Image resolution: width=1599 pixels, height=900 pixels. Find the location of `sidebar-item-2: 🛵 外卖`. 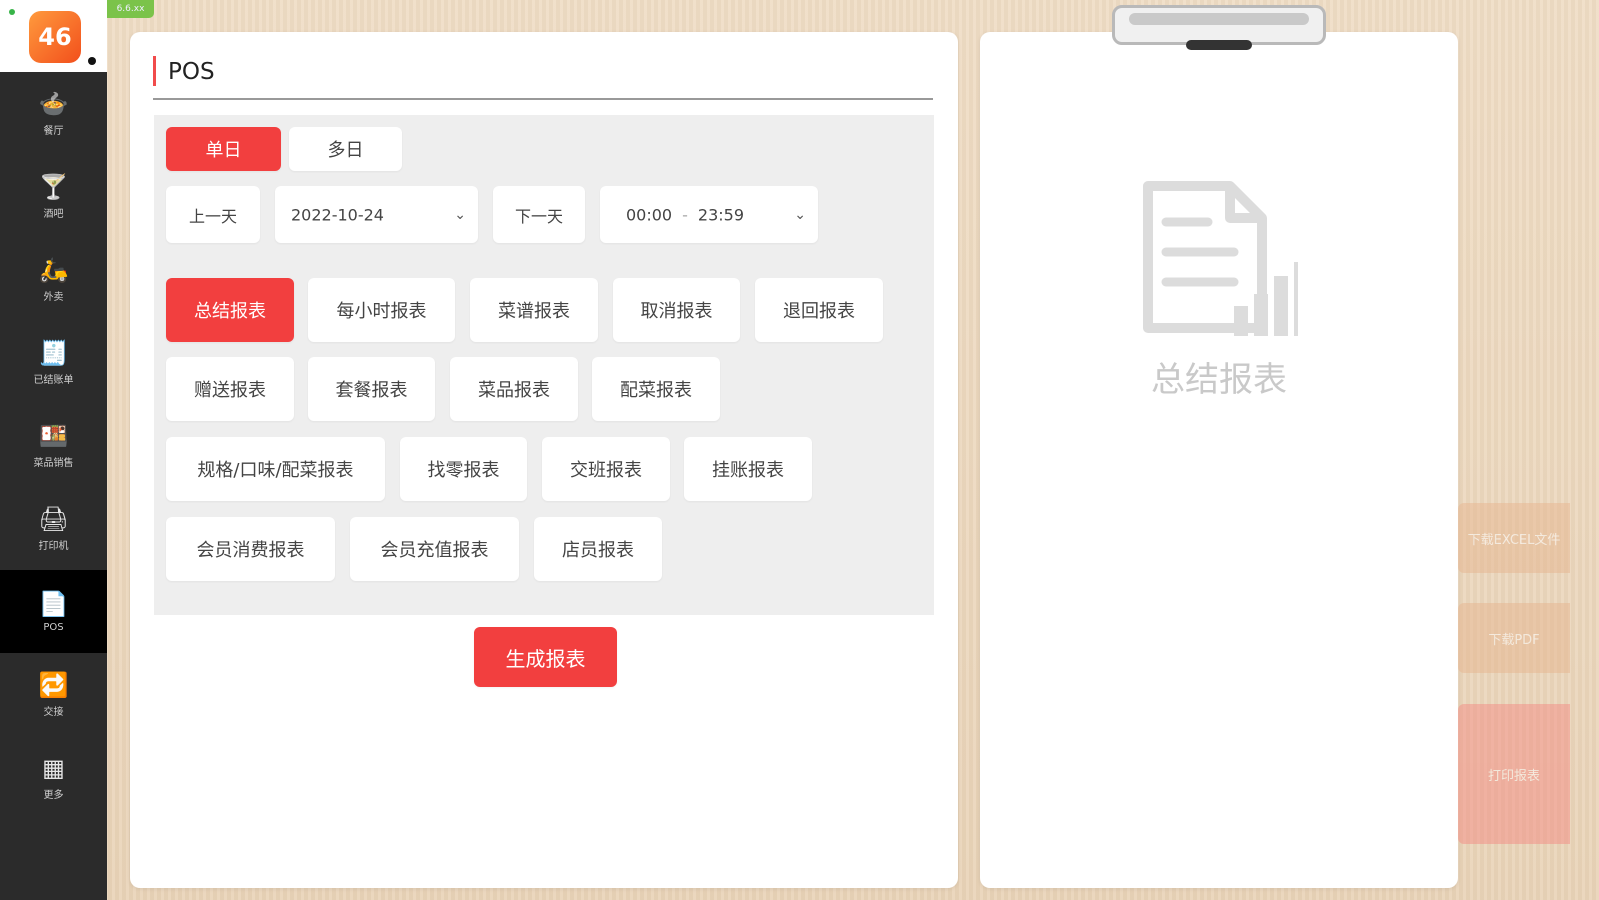

sidebar-item-2: 🛵 外卖 is located at coordinates (53, 279).